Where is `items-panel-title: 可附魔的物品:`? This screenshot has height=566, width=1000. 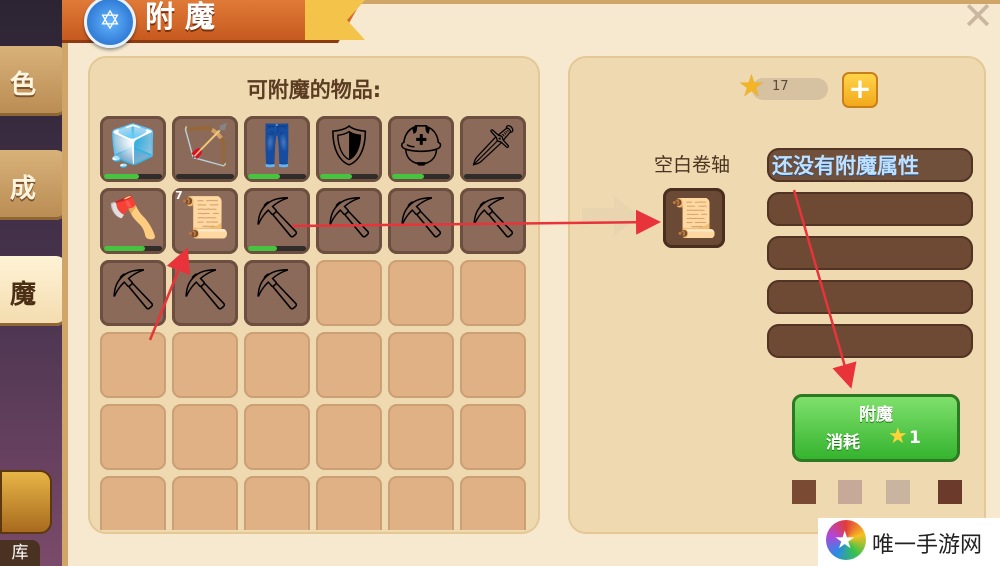 items-panel-title: 可附魔的物品: is located at coordinates (314, 90).